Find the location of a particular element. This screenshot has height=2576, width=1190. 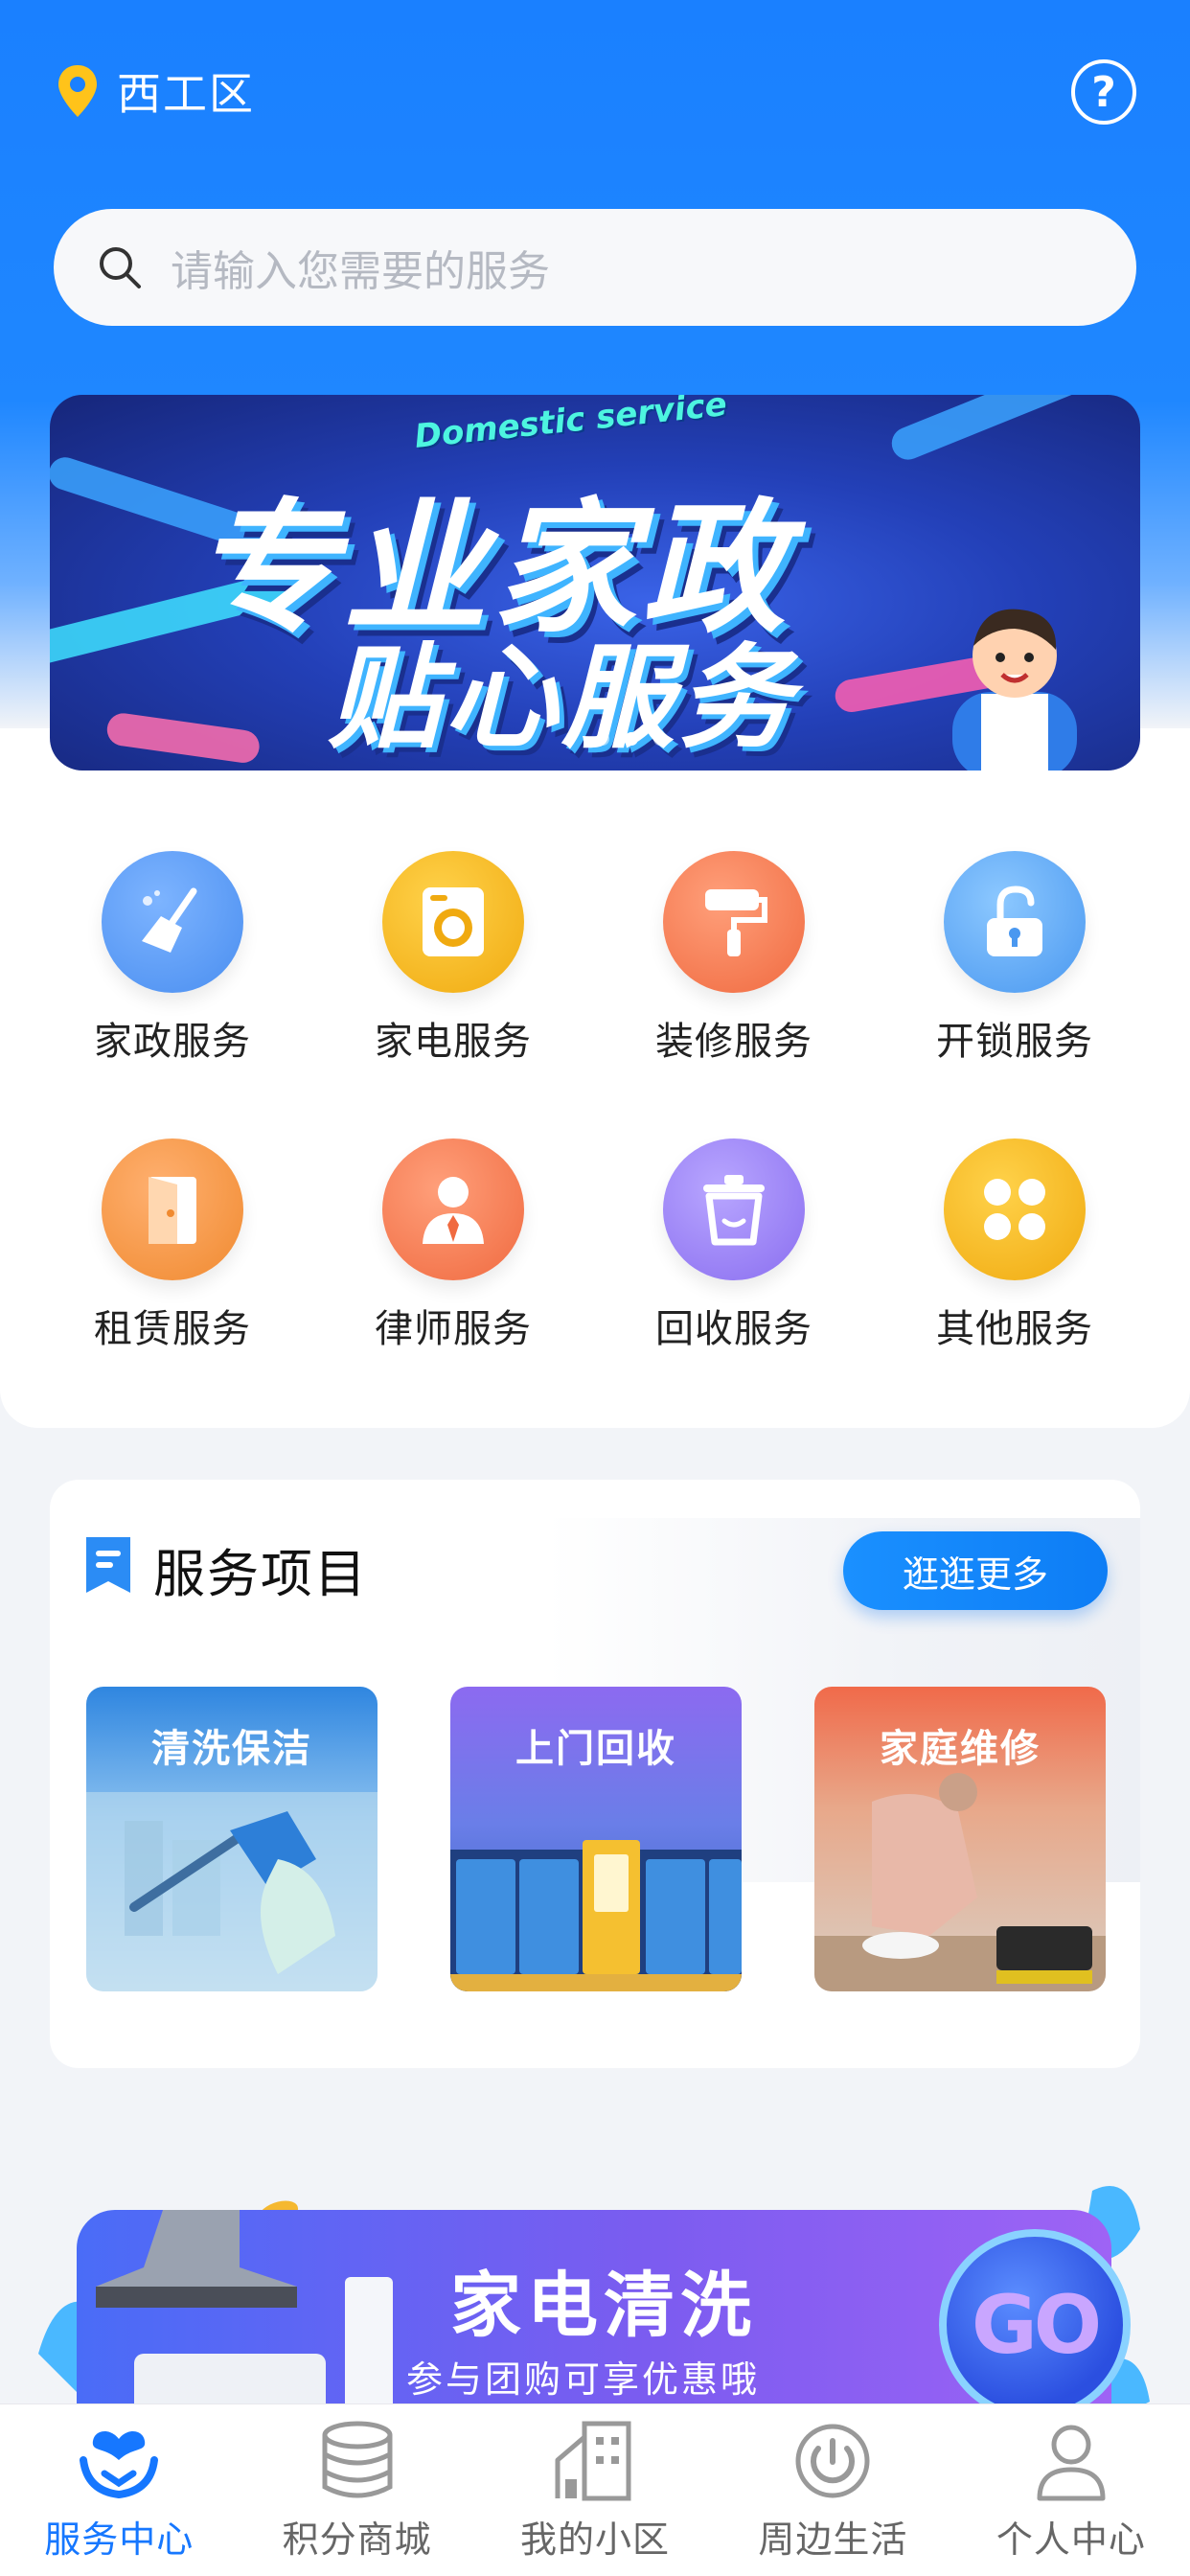

service-label: 其他服务 is located at coordinates (1015, 1329).